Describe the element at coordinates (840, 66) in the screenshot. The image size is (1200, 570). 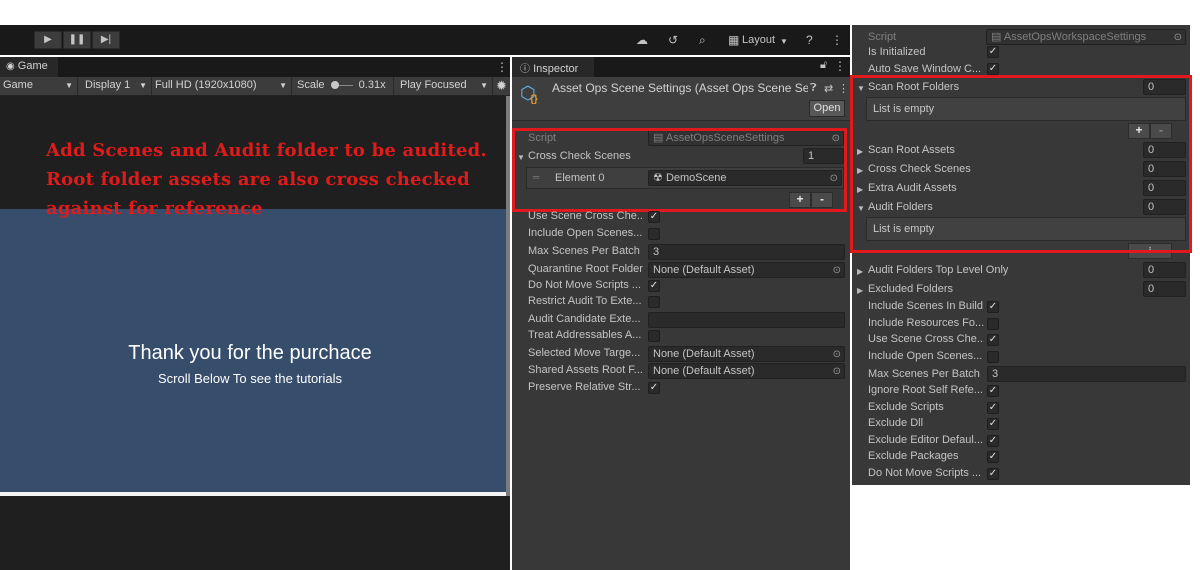
I see `inspector-more-icon: ⋮` at that location.